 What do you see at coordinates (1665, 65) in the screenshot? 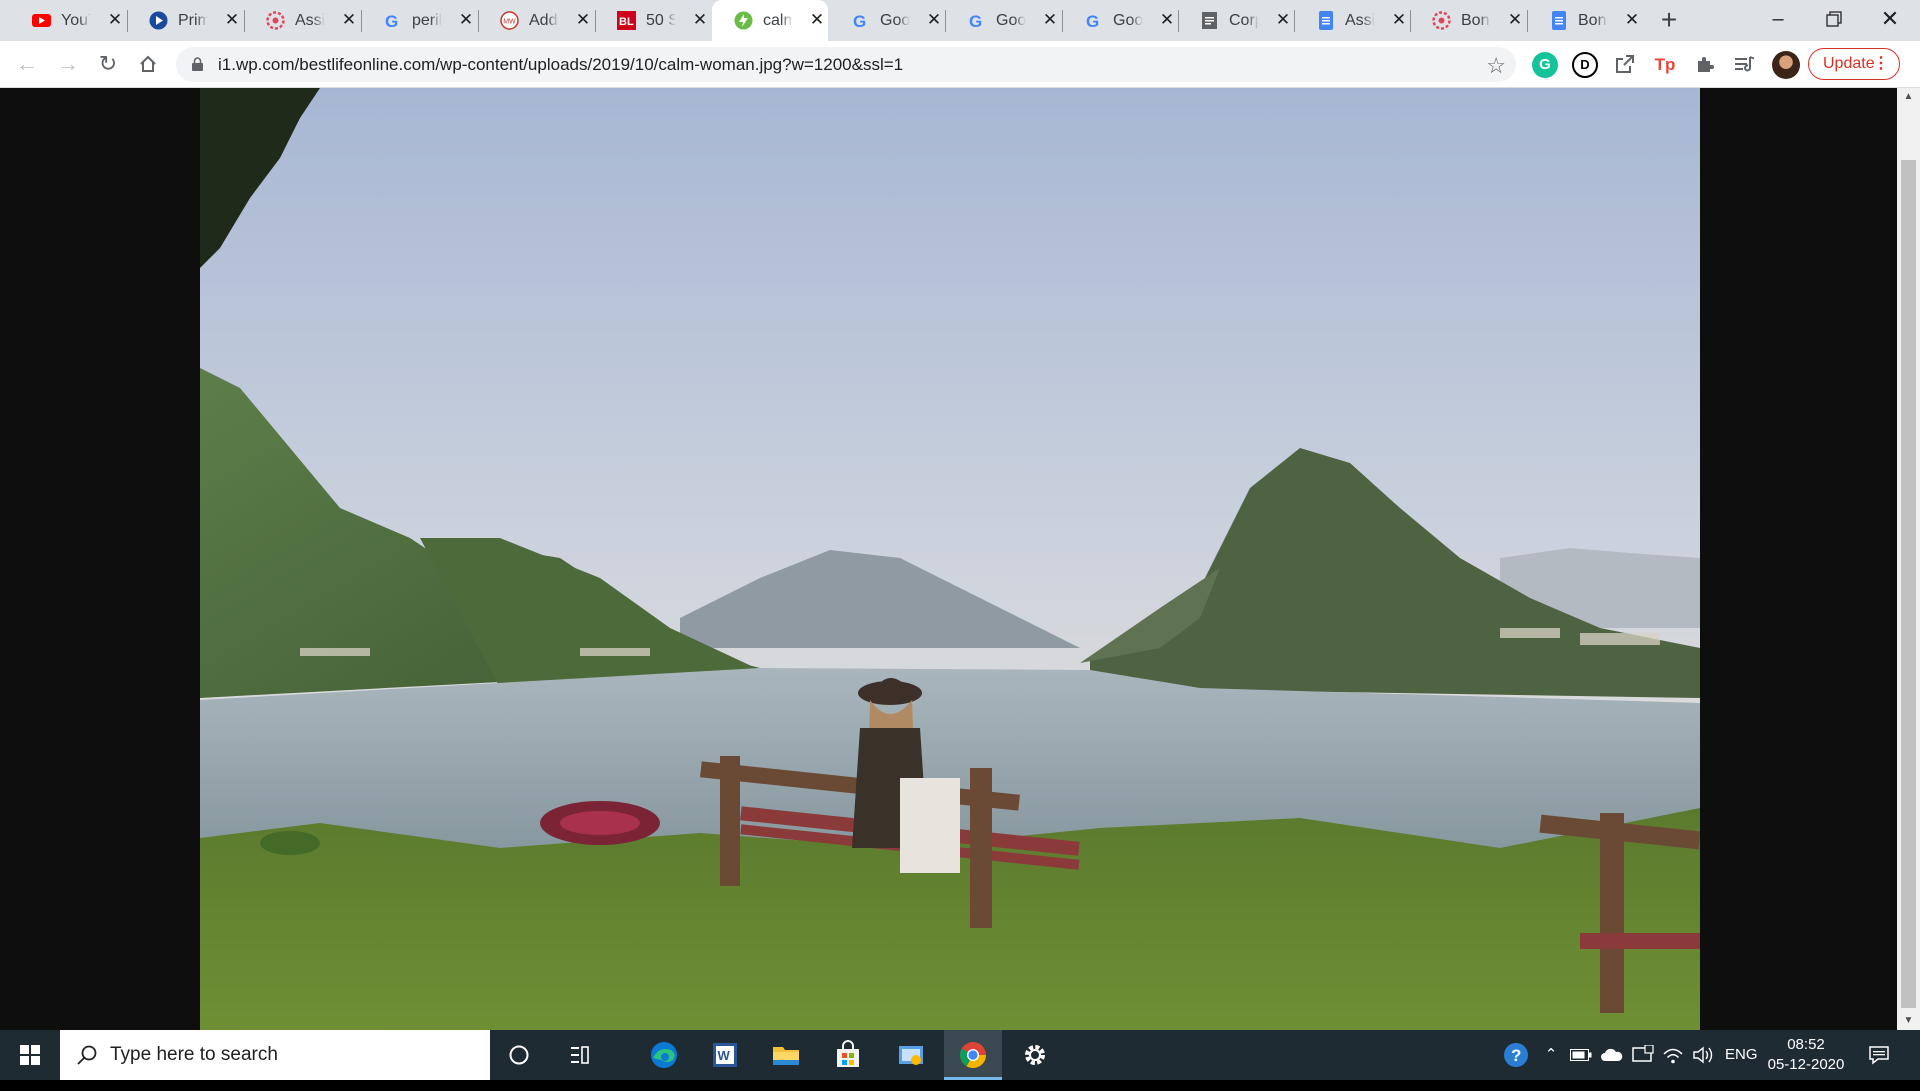
I see `tp-extension-icon: Tp` at bounding box center [1665, 65].